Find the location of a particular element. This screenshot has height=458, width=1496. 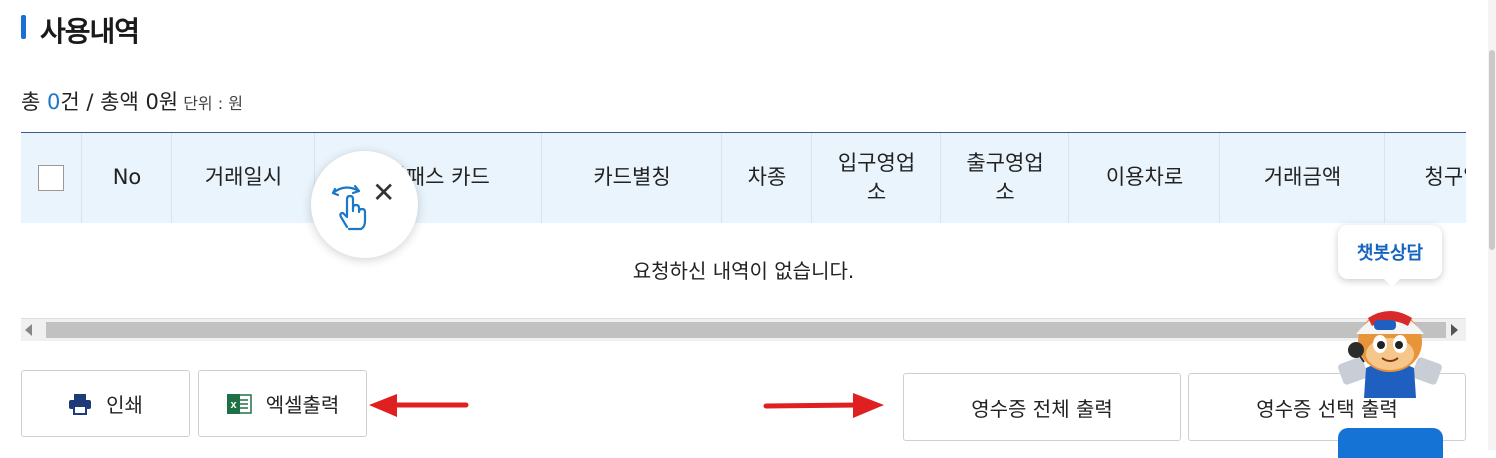

receipt-print-all-button: 영수증 전체 출력 is located at coordinates (1042, 407).